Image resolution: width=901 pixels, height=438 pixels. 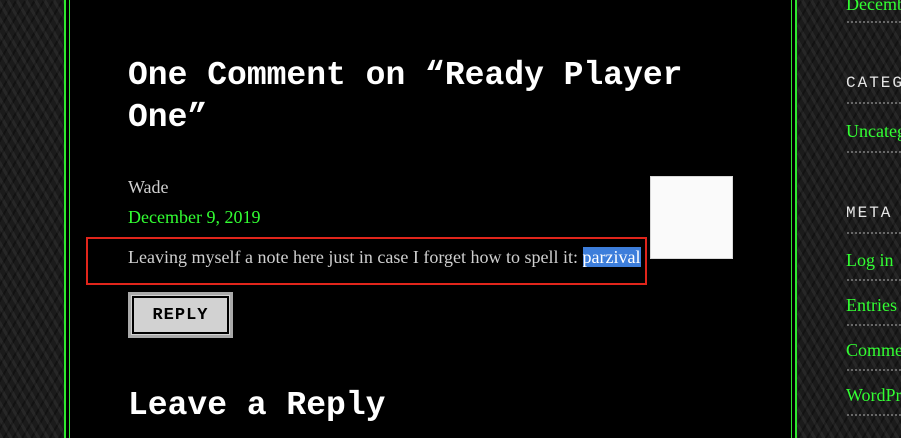 I want to click on sidebar-category-link: Uncateg, so click(x=873, y=131).